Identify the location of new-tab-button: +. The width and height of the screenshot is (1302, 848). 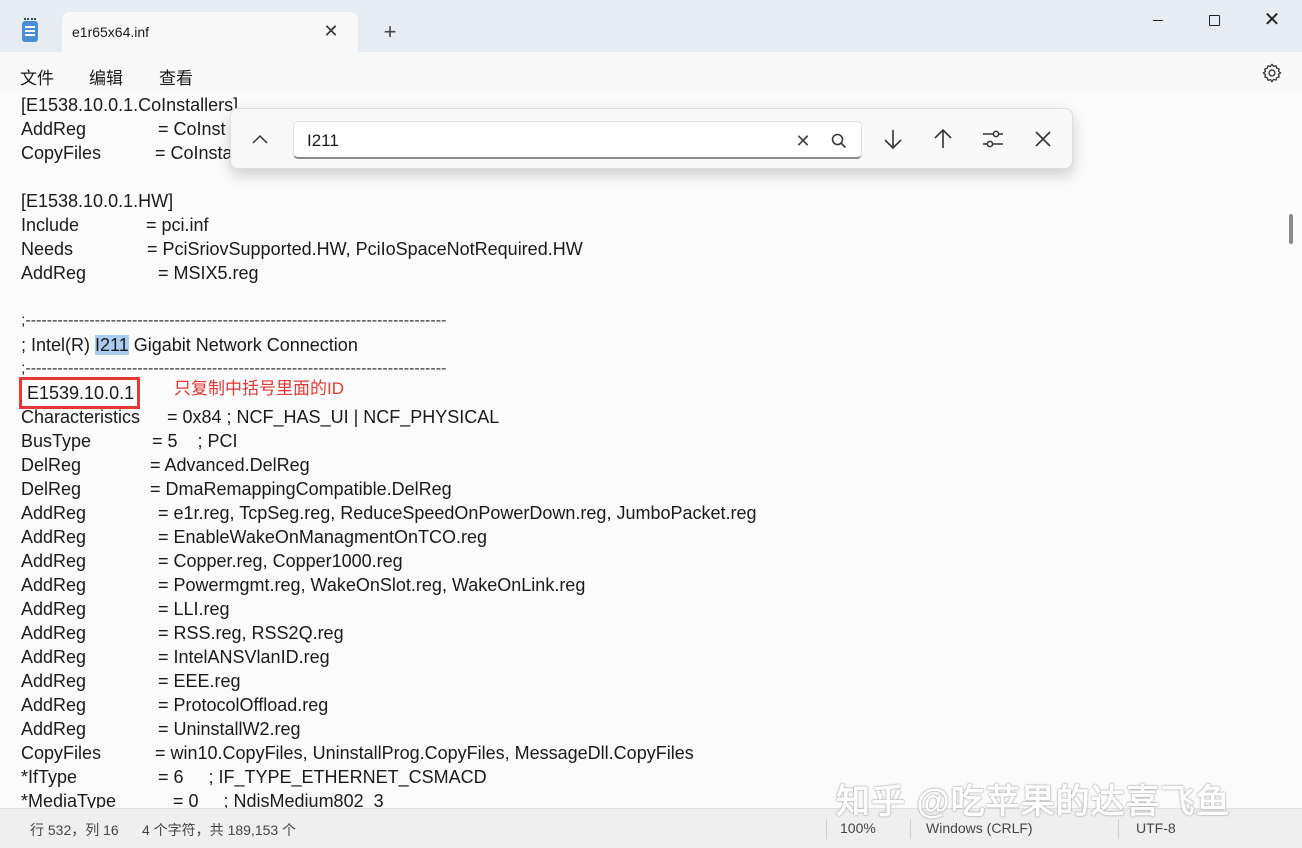
(390, 32).